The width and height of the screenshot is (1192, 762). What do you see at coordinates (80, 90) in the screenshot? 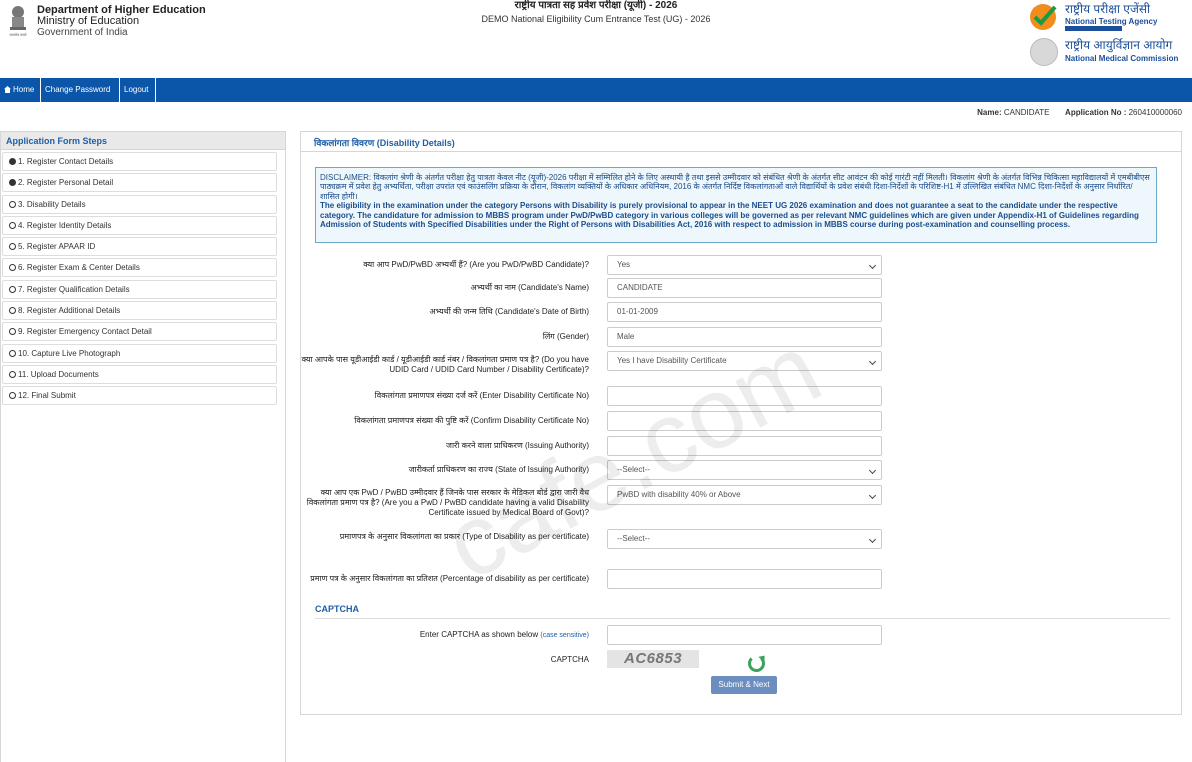
I see `nav-change-password: Change Password` at bounding box center [80, 90].